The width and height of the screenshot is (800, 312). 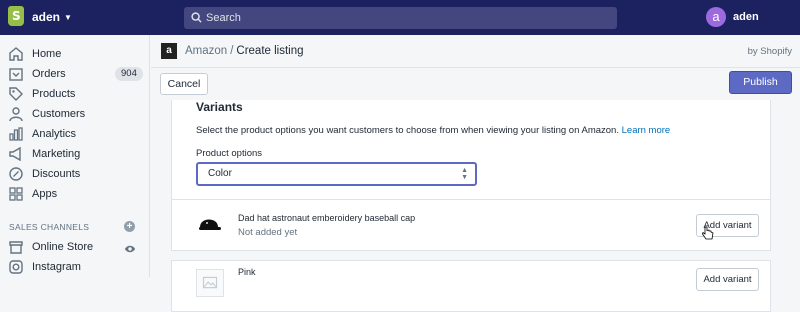 What do you see at coordinates (46, 17) in the screenshot?
I see `store-name: aden` at bounding box center [46, 17].